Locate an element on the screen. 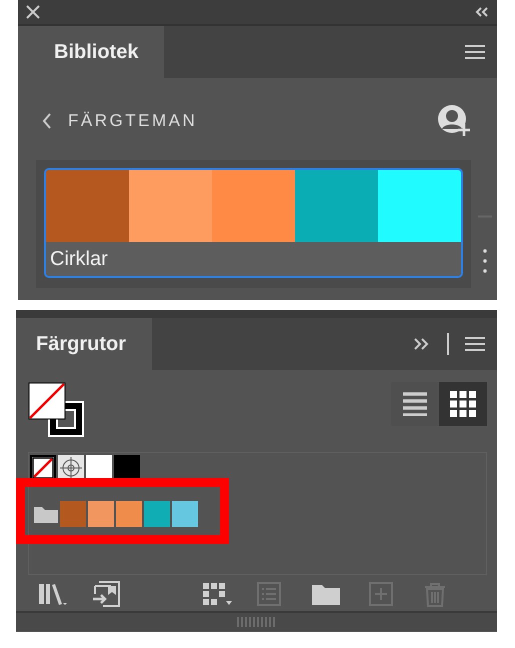  close-icon is located at coordinates (33, 12).